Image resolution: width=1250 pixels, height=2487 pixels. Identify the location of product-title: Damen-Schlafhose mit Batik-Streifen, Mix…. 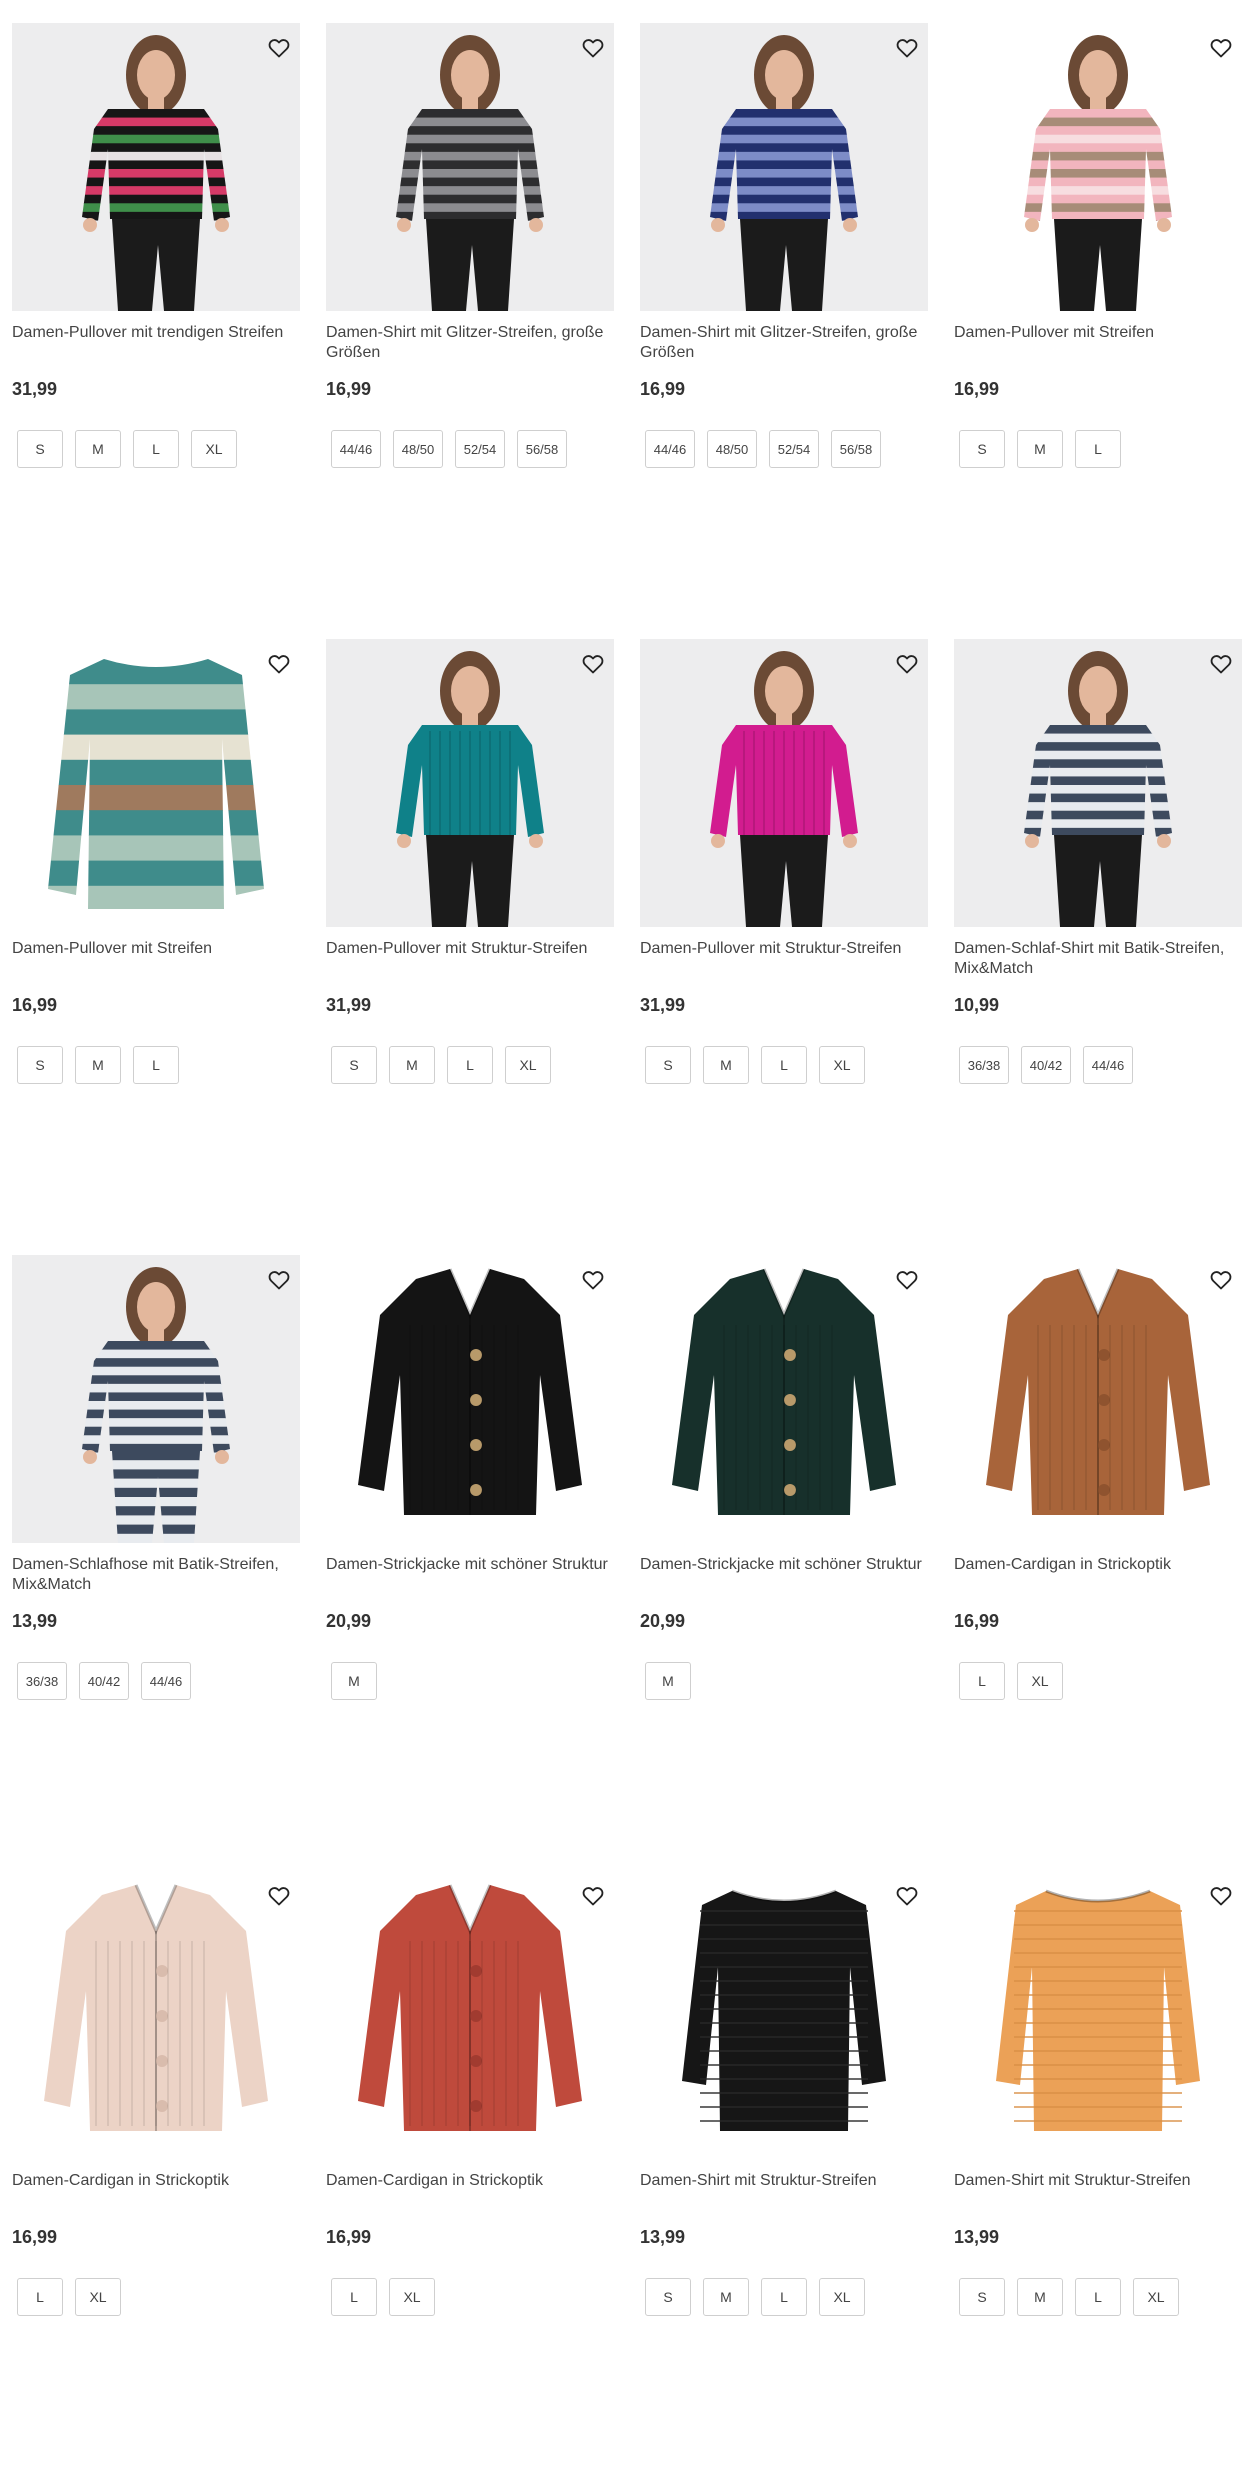
(156, 1575).